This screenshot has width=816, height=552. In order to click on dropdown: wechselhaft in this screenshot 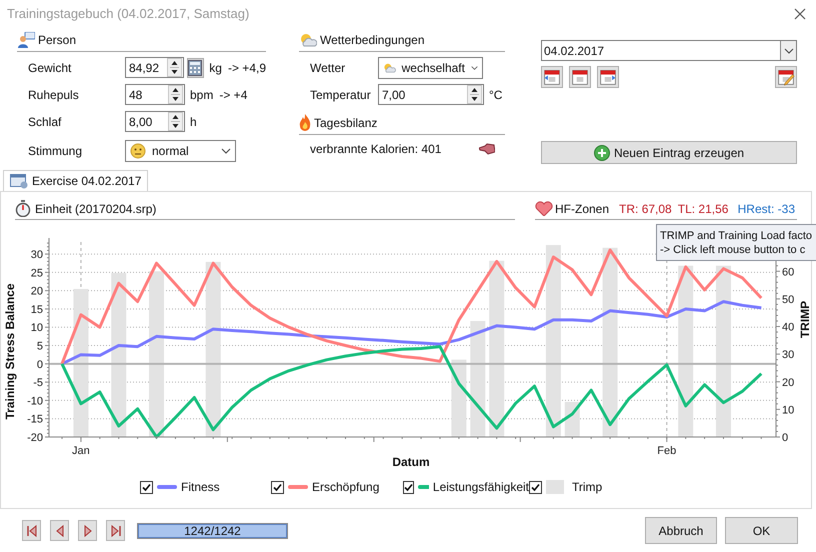, I will do `click(430, 67)`.